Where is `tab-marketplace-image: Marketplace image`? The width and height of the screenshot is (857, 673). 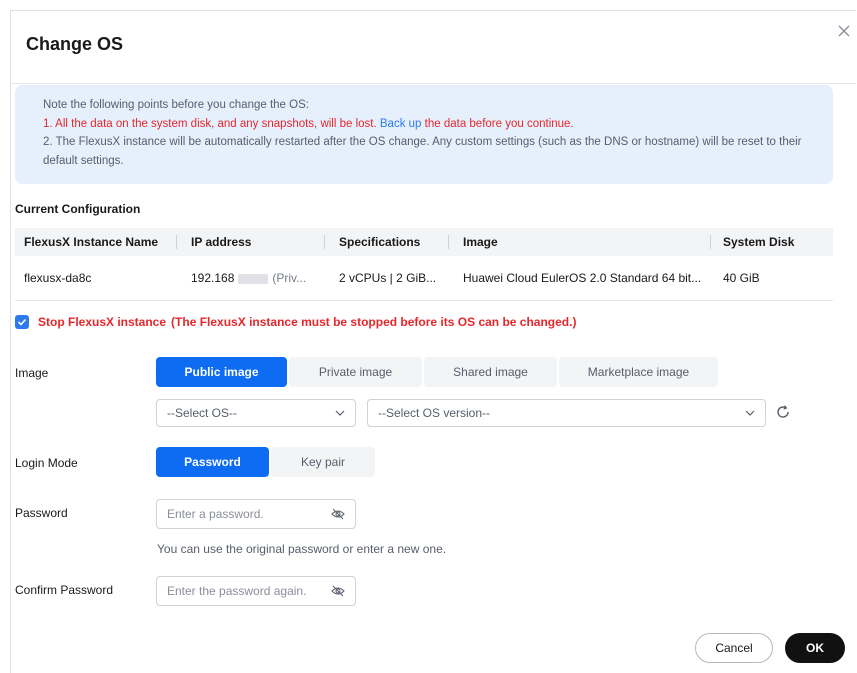 tab-marketplace-image: Marketplace image is located at coordinates (638, 372).